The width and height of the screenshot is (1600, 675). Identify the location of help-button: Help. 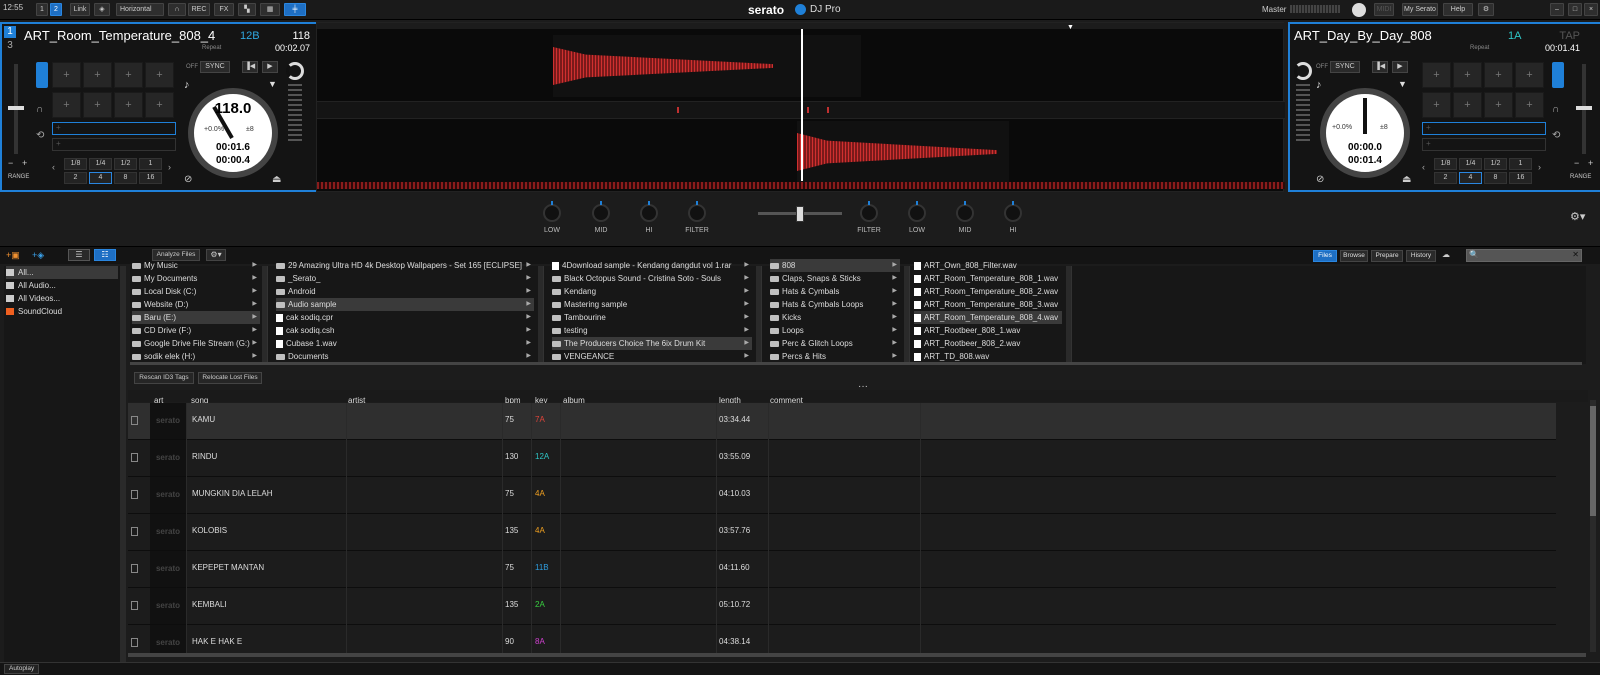
(1458, 9).